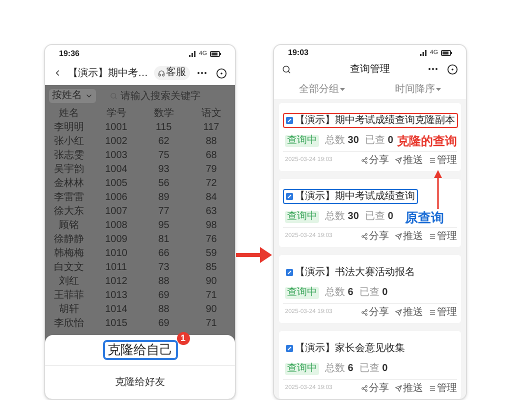  I want to click on table-cell-text: 63, so click(211, 212).